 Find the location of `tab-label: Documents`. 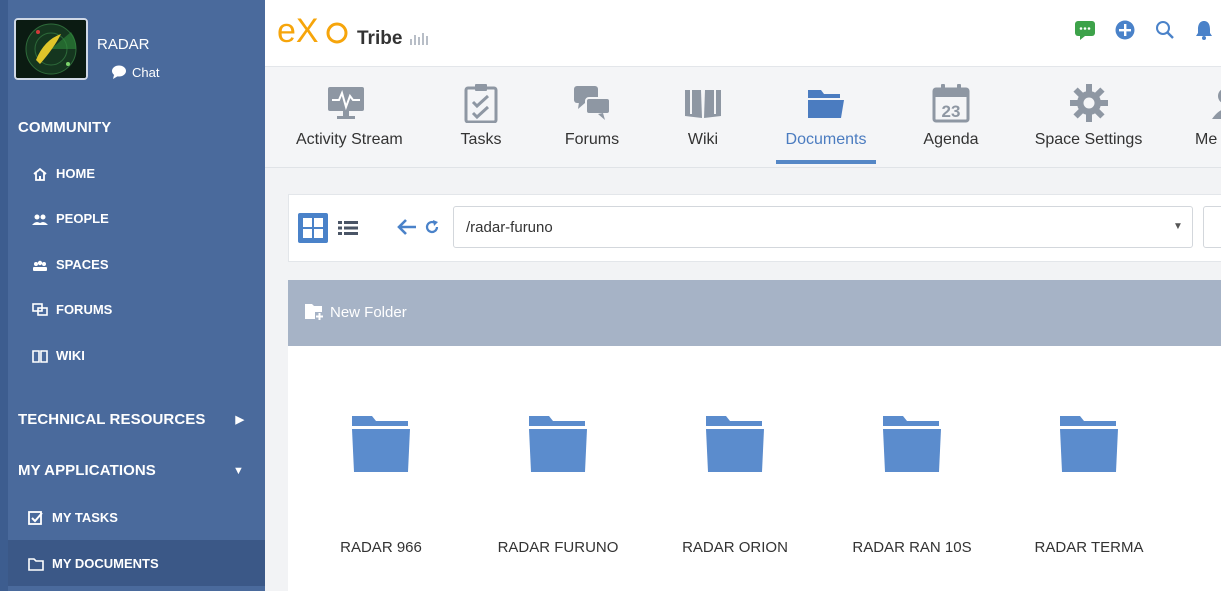

tab-label: Documents is located at coordinates (826, 139).